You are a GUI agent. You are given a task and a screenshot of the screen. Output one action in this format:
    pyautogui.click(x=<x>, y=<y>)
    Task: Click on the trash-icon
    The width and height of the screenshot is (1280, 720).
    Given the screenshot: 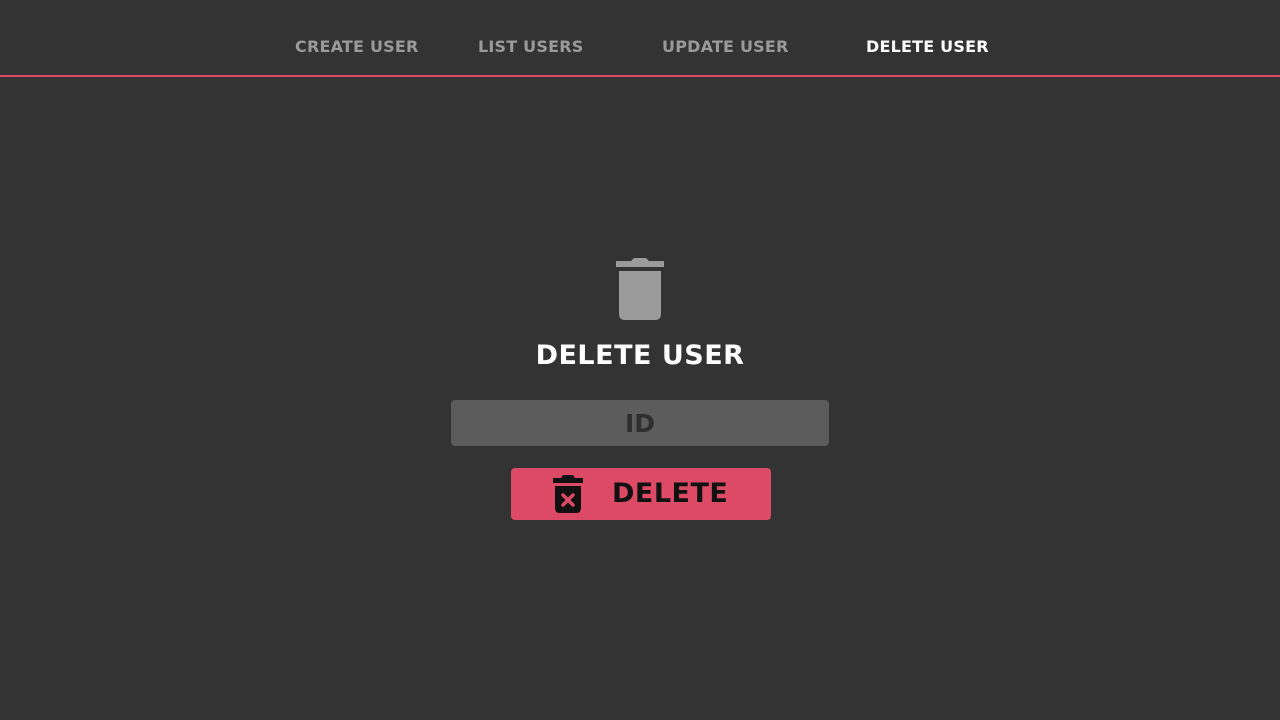 What is the action you would take?
    pyautogui.click(x=640, y=289)
    